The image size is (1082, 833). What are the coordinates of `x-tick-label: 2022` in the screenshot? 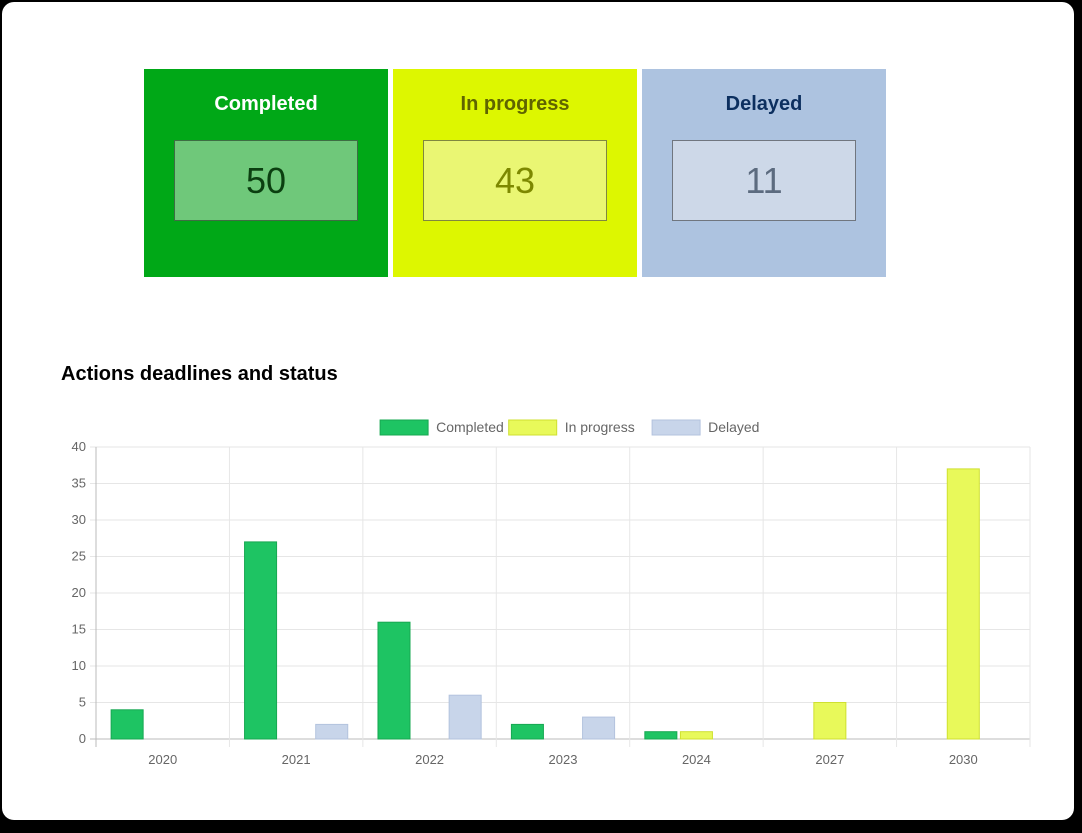 It's located at (429, 759).